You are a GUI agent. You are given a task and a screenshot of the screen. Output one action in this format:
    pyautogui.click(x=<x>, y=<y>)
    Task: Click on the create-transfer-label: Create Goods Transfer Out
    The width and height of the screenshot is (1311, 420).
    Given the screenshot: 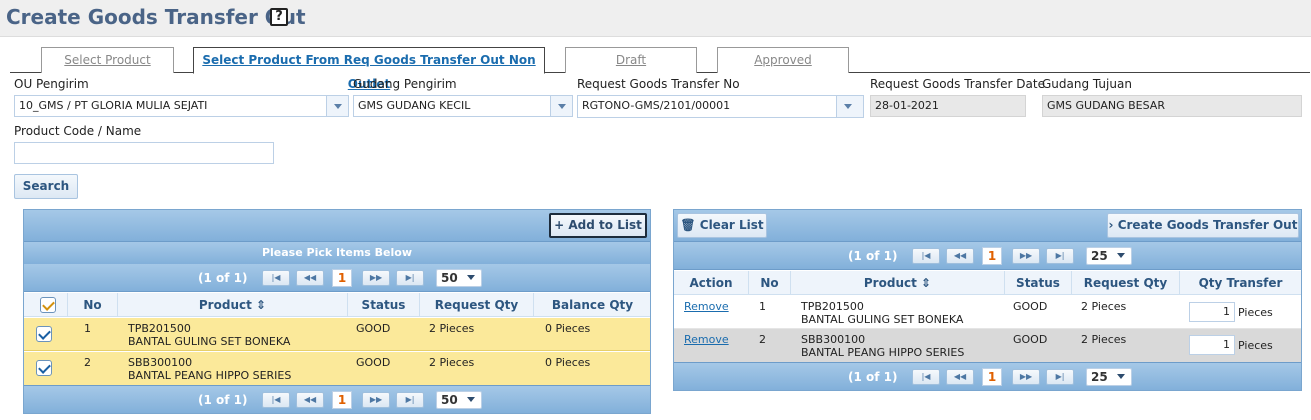 What is the action you would take?
    pyautogui.click(x=1207, y=225)
    